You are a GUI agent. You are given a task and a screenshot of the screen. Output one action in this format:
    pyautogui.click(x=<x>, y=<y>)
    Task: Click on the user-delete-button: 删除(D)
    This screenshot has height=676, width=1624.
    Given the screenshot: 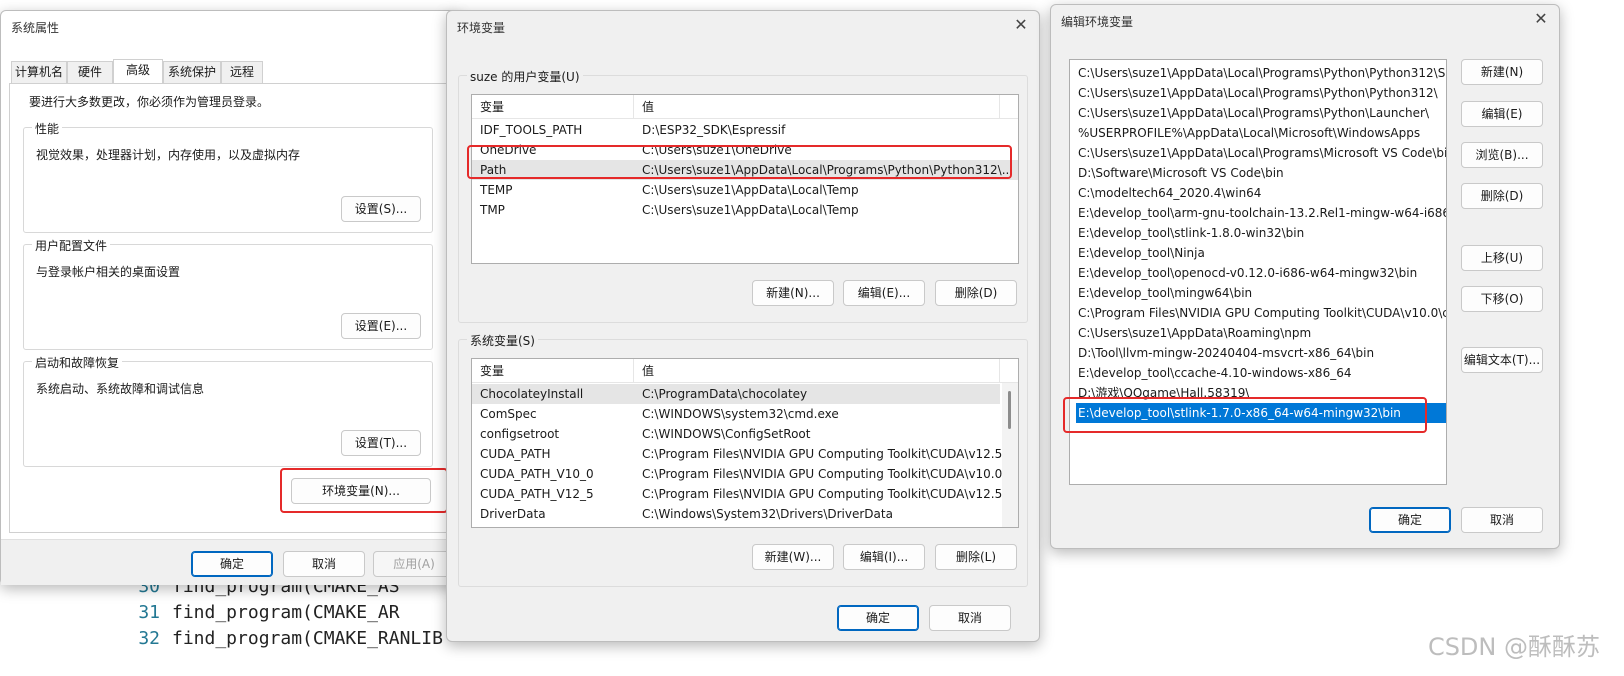 What is the action you would take?
    pyautogui.click(x=976, y=293)
    